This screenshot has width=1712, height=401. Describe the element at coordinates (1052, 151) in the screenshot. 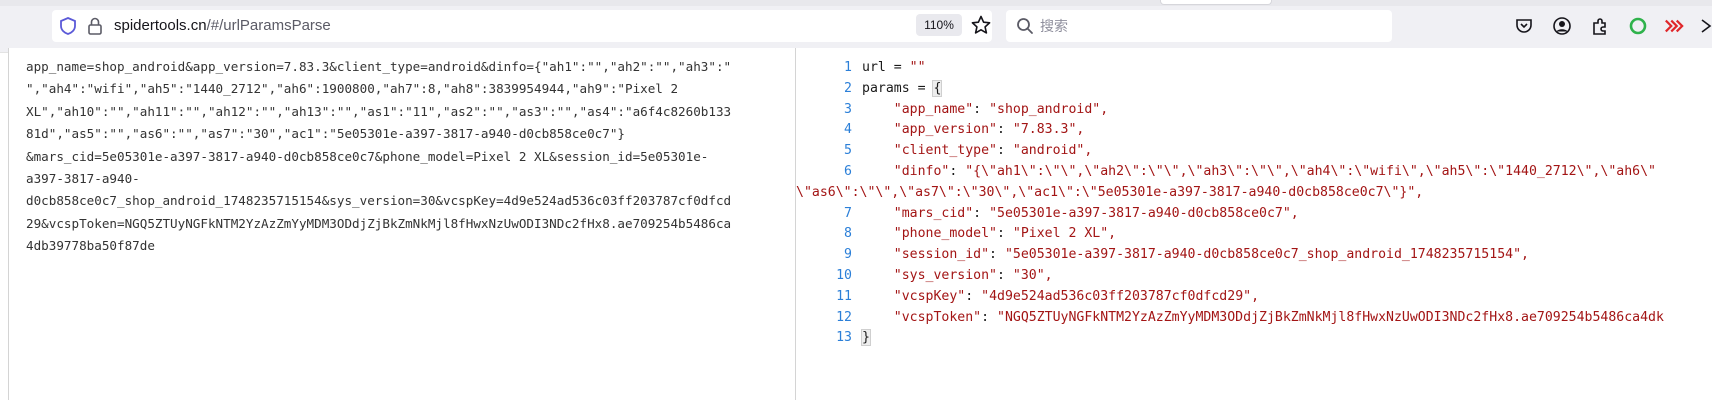

I see `param-value: "android",` at that location.